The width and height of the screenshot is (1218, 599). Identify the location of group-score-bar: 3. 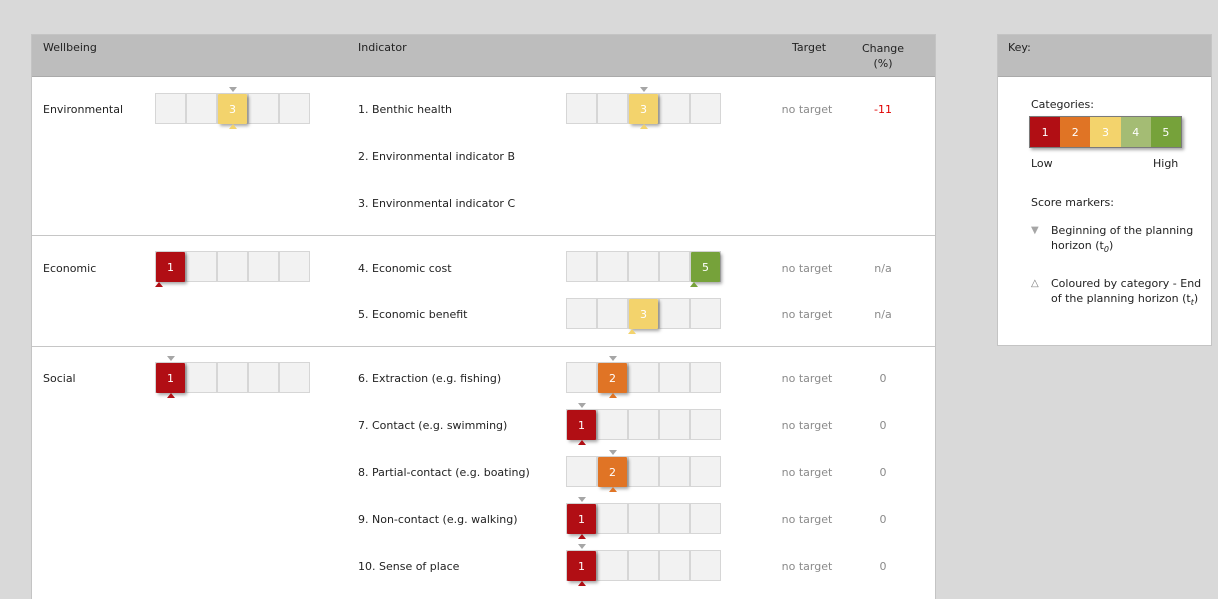
(232, 108).